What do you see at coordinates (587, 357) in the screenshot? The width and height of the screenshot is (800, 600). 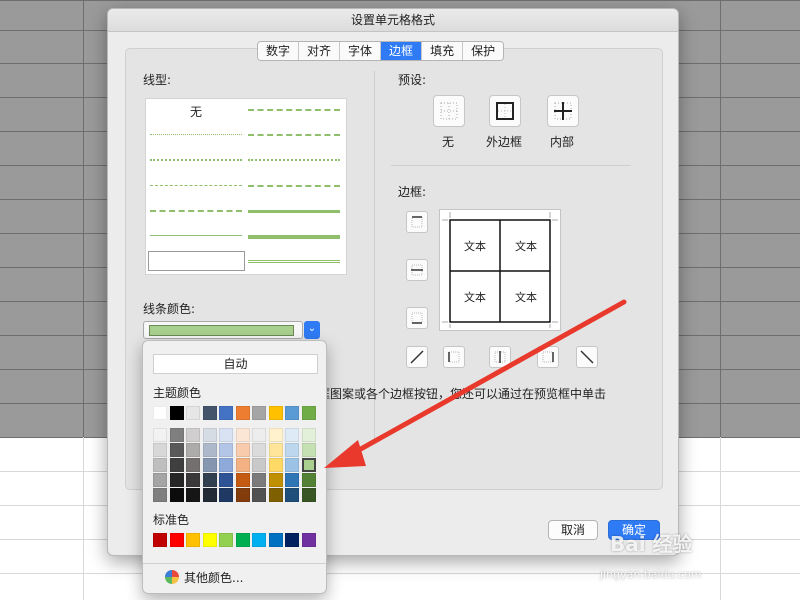 I see `border-diagonal-down-button` at bounding box center [587, 357].